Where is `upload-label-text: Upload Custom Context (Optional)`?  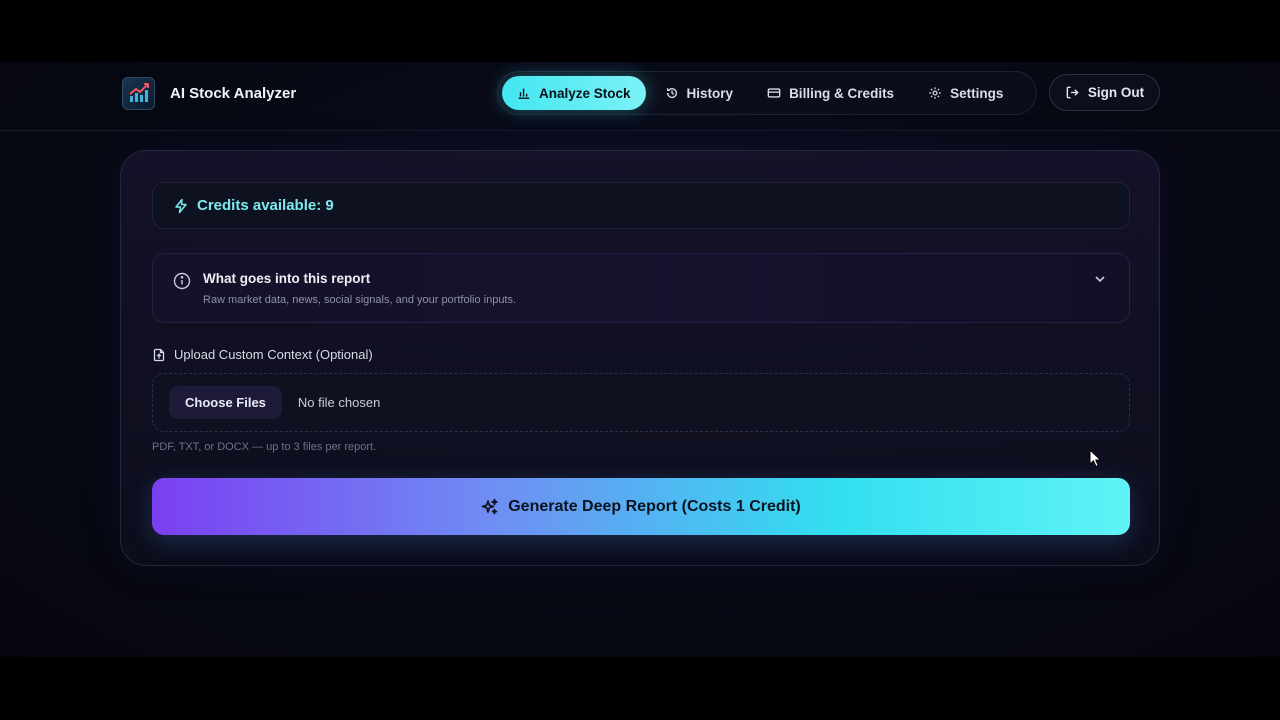
upload-label-text: Upload Custom Context (Optional) is located at coordinates (273, 354).